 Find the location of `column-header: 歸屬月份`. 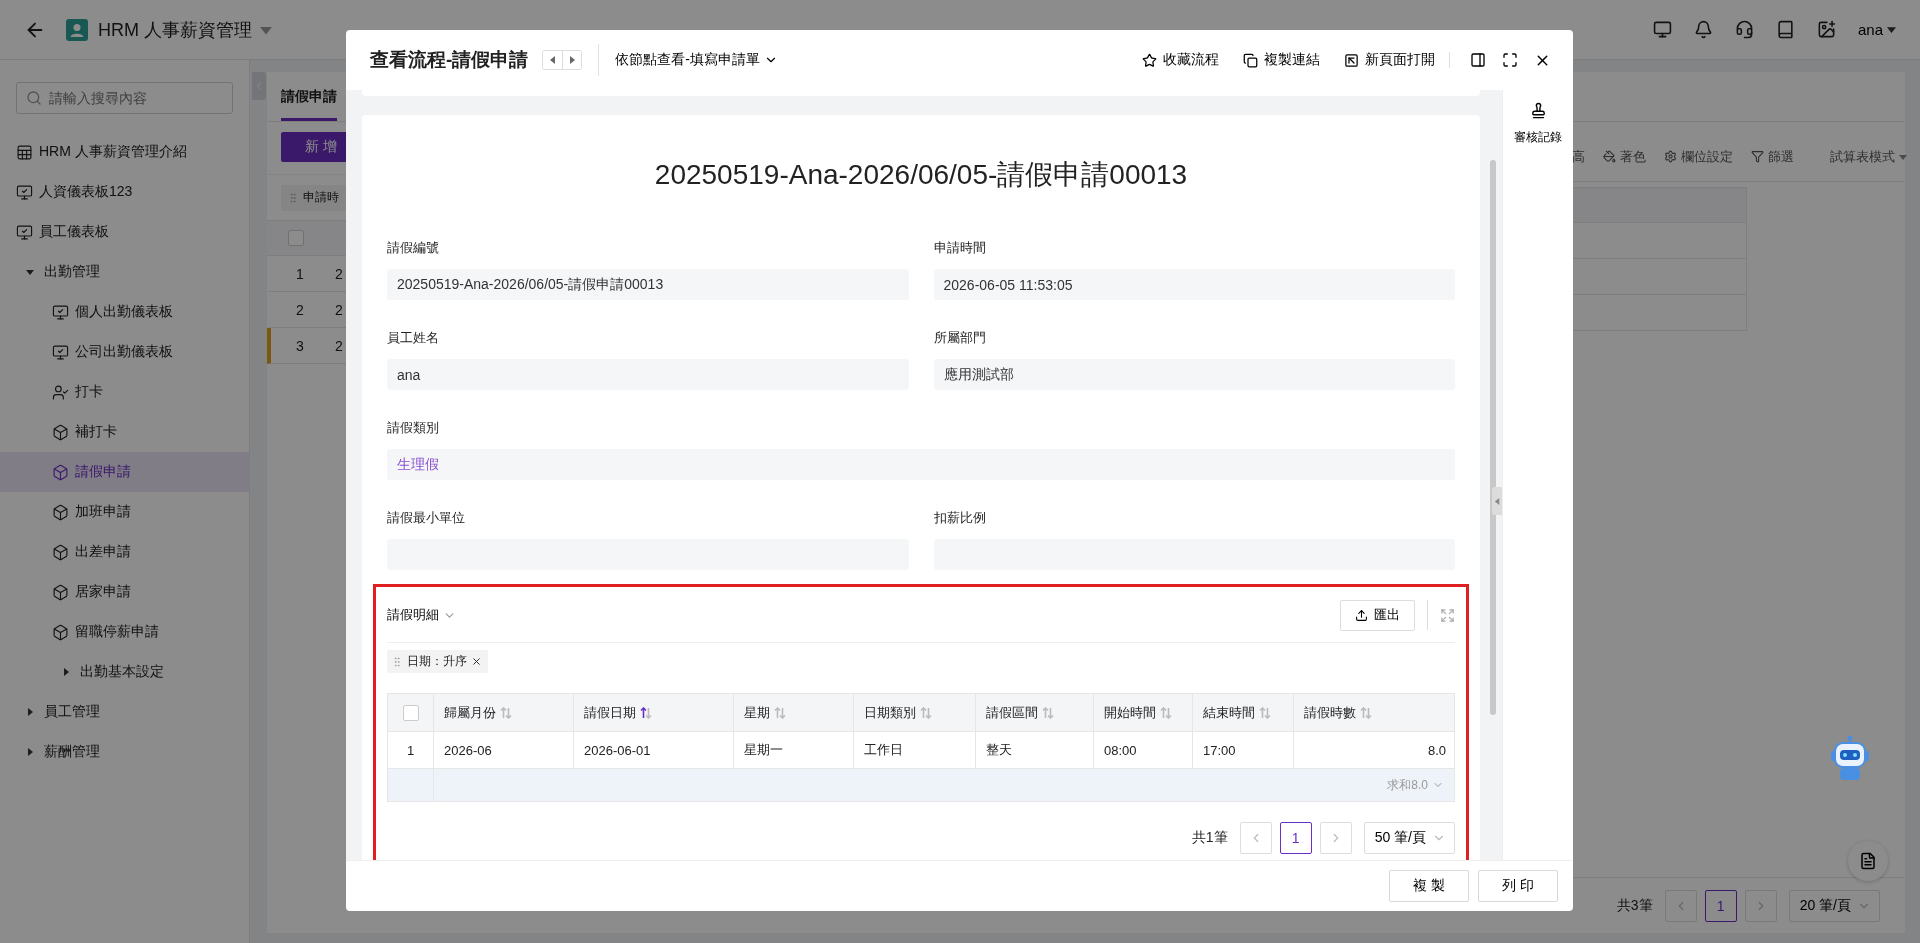

column-header: 歸屬月份 is located at coordinates (478, 712).